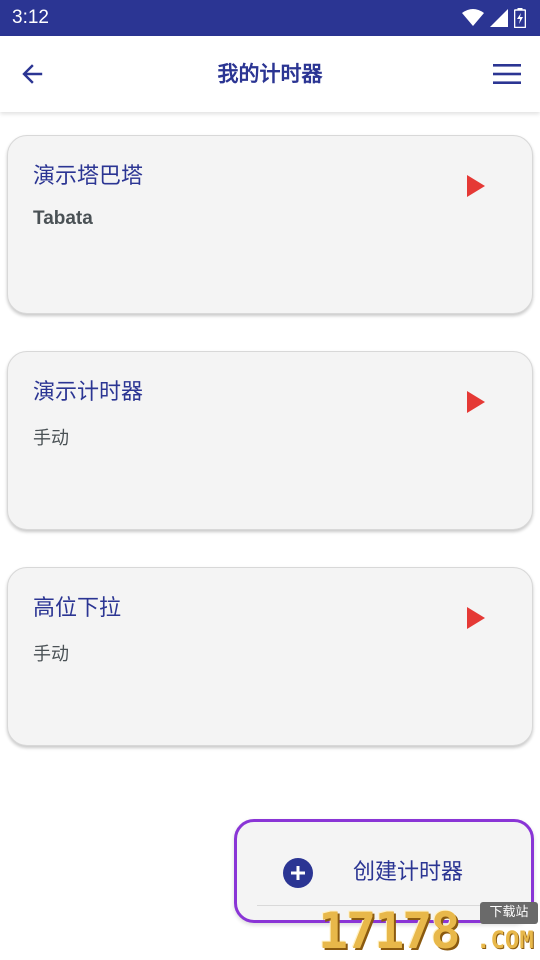 The width and height of the screenshot is (540, 960). I want to click on hamburger-menu-icon, so click(507, 74).